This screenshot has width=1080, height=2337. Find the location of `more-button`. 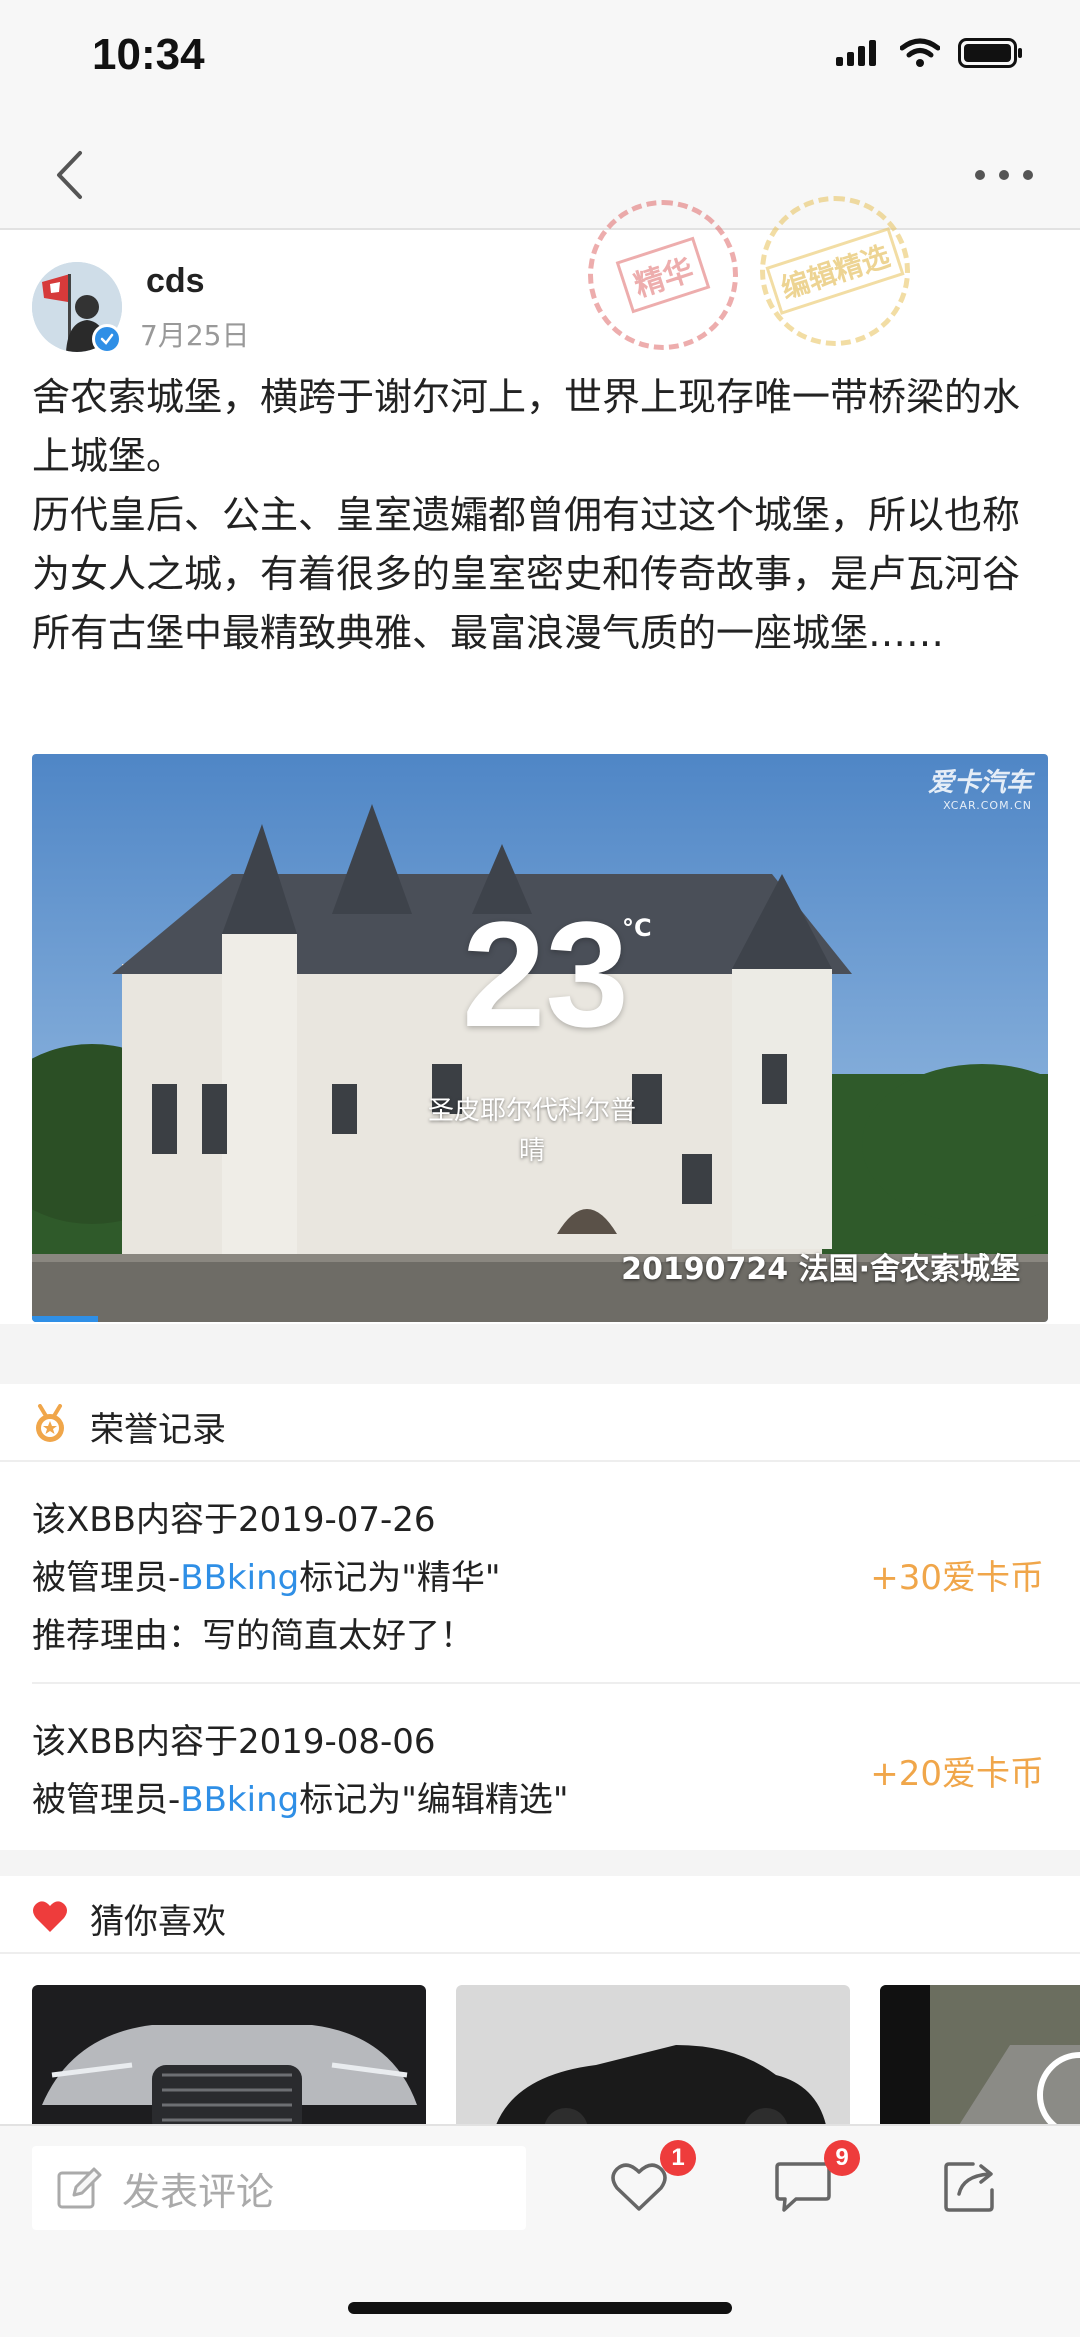

more-button is located at coordinates (1004, 175).